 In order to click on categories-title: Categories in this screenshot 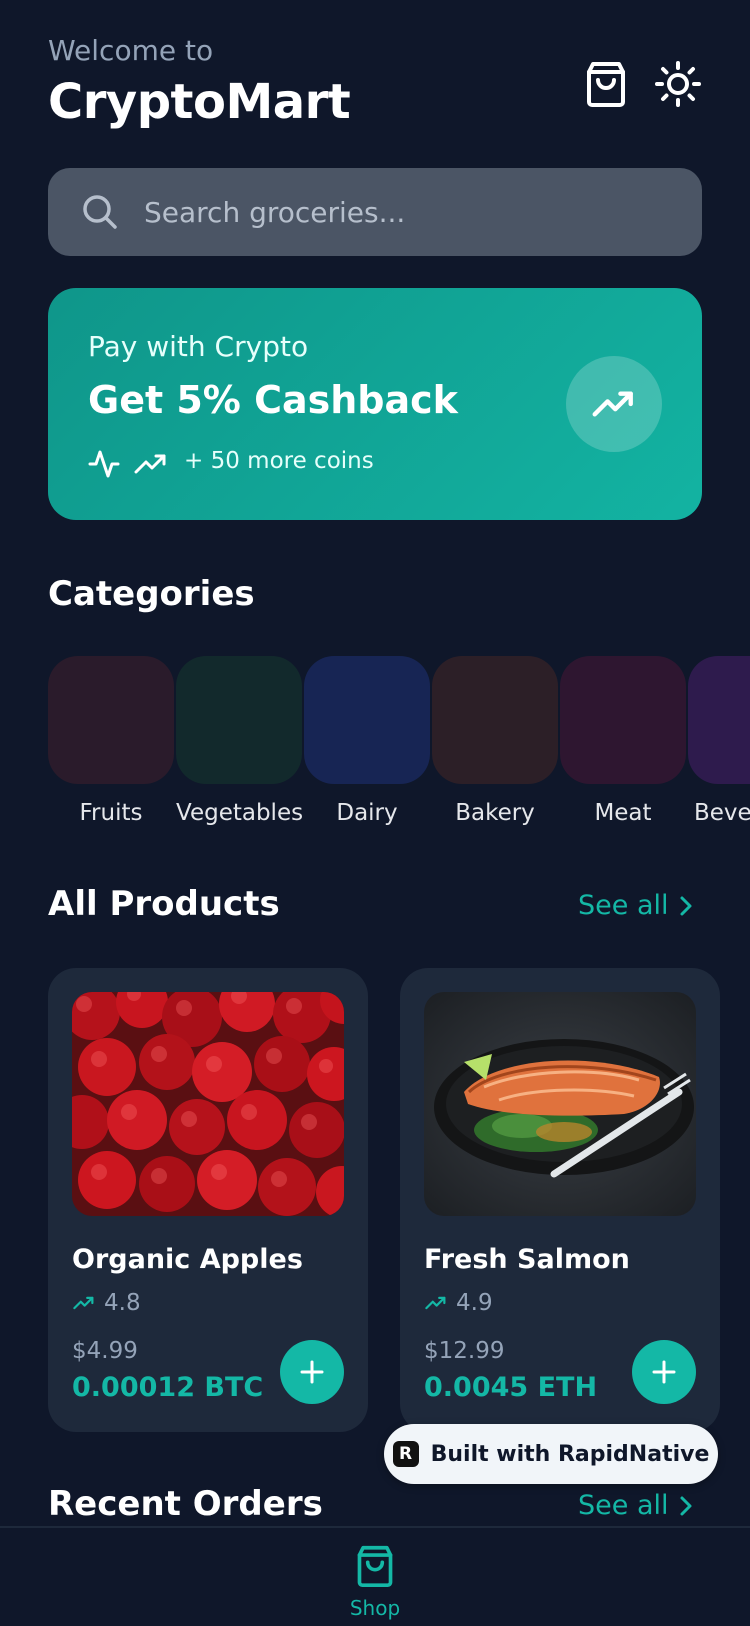, I will do `click(151, 594)`.